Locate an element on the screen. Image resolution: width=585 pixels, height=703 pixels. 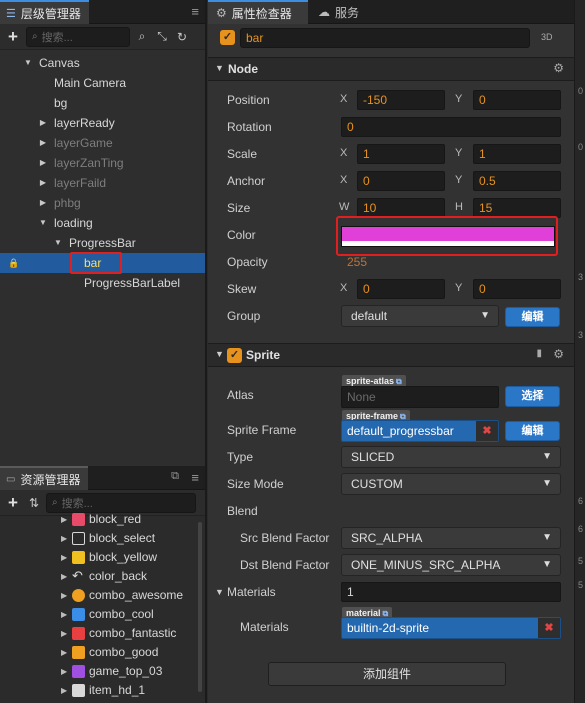
book-icon: ▮ is located at coordinates (539, 353).